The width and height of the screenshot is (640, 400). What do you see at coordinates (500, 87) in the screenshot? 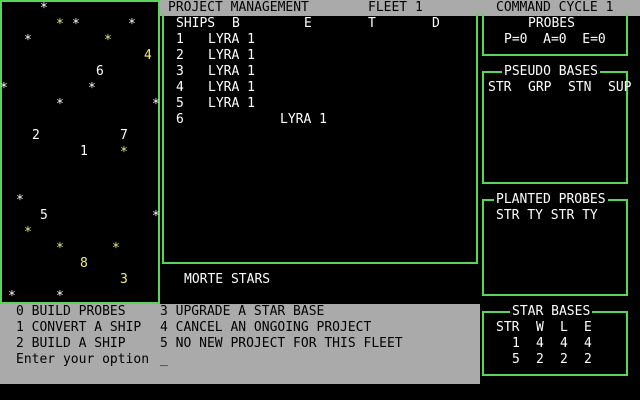
I see `pseudo-col-str: STR` at bounding box center [500, 87].